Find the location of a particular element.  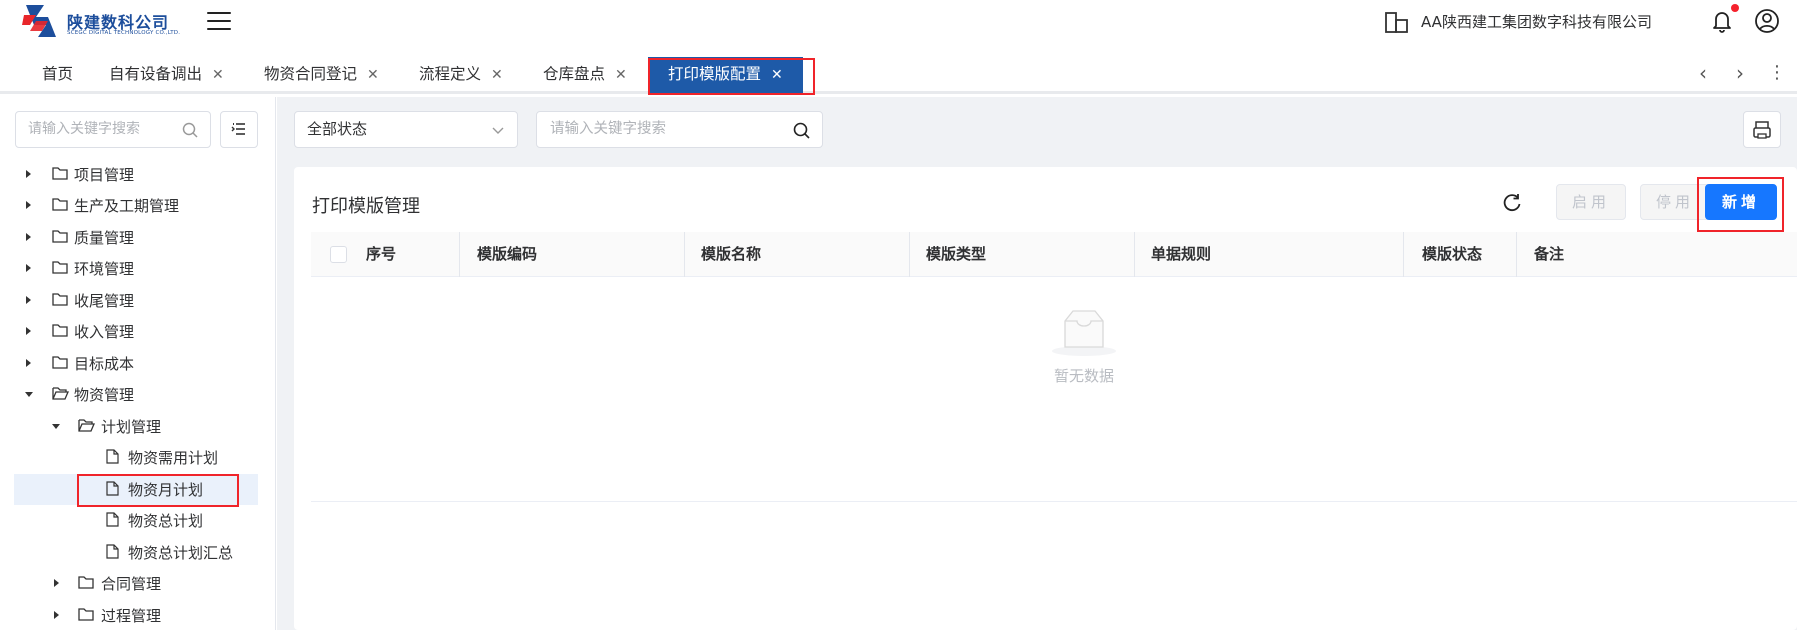

empty-state-text: 暂无数据 is located at coordinates (1083, 376).